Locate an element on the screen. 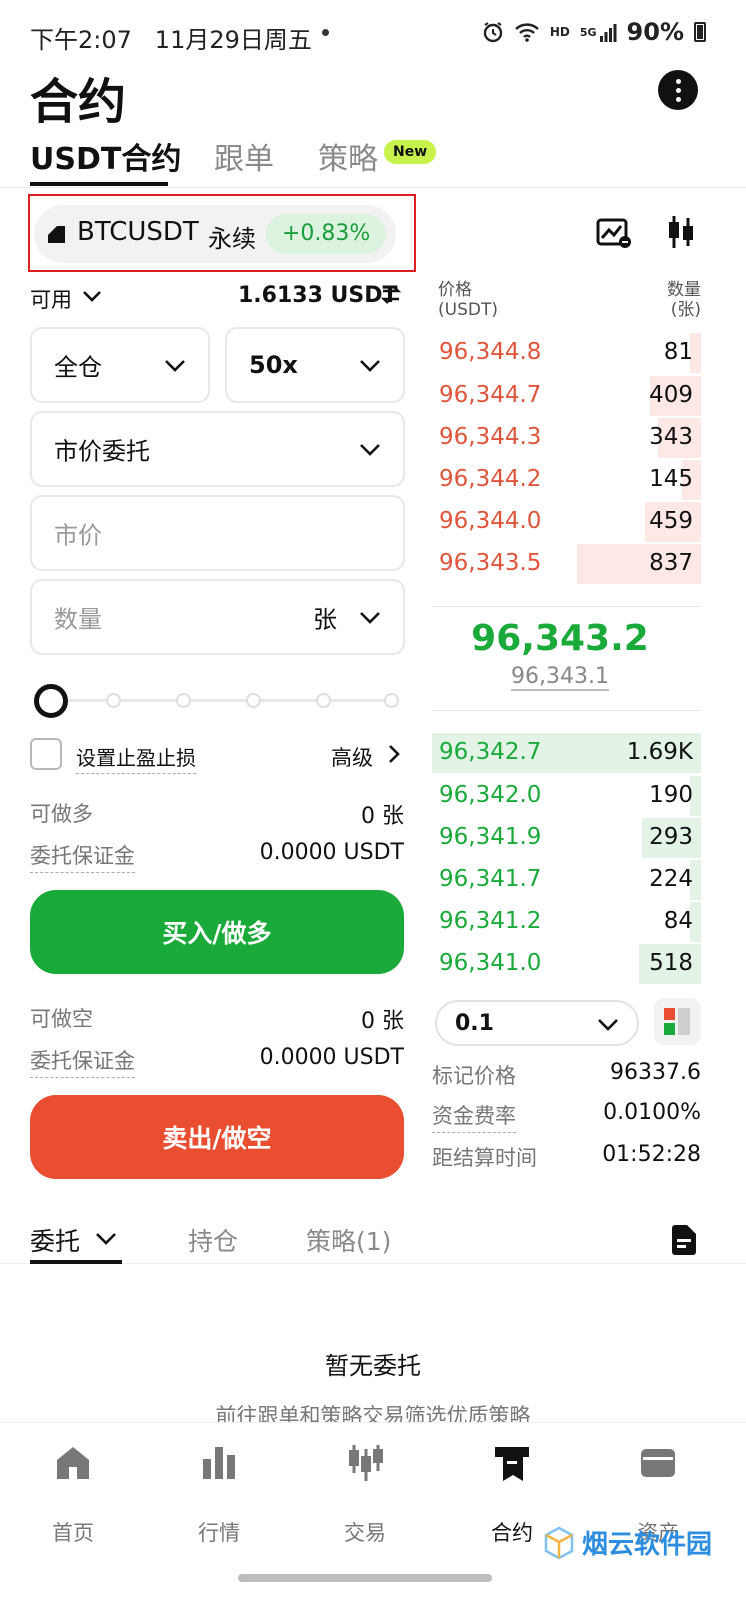 This screenshot has width=746, height=1600. price-placeholder: 市价 is located at coordinates (78, 535).